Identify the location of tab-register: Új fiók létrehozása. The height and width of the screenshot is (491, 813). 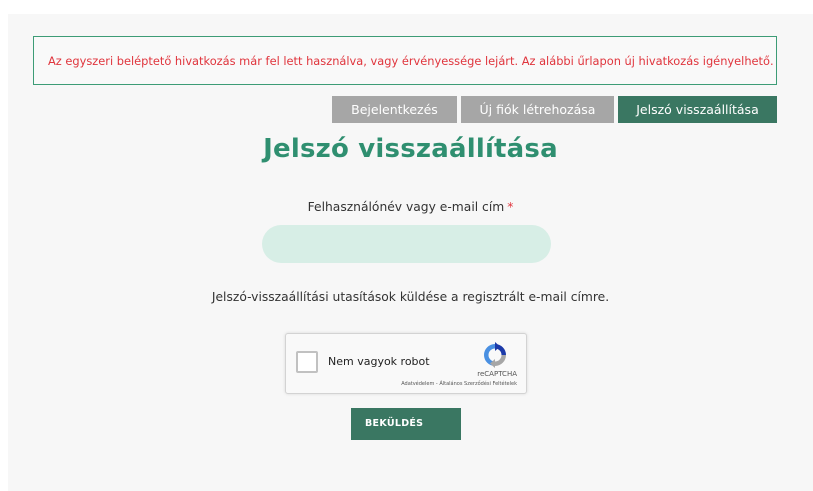
(537, 109).